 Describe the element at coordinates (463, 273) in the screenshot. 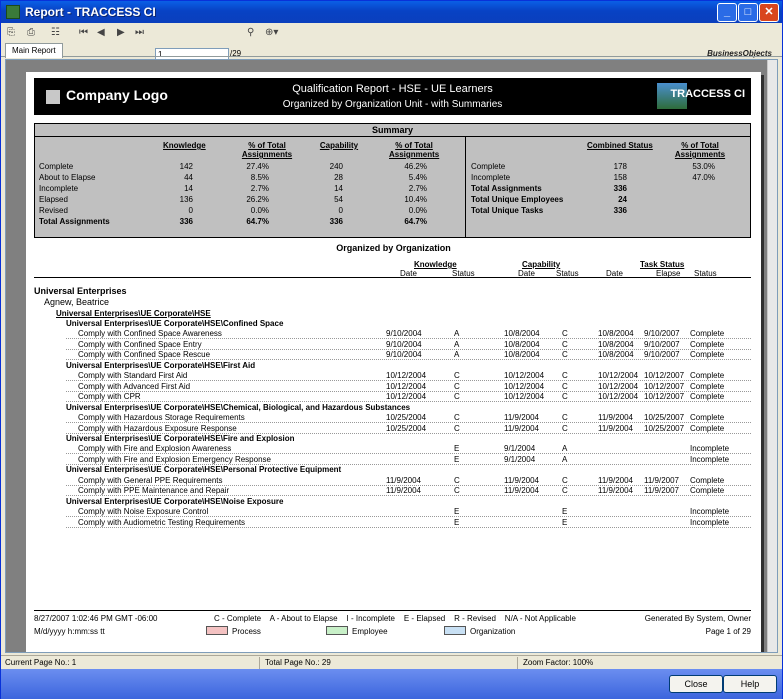

I see `column-header-cell: Status` at that location.